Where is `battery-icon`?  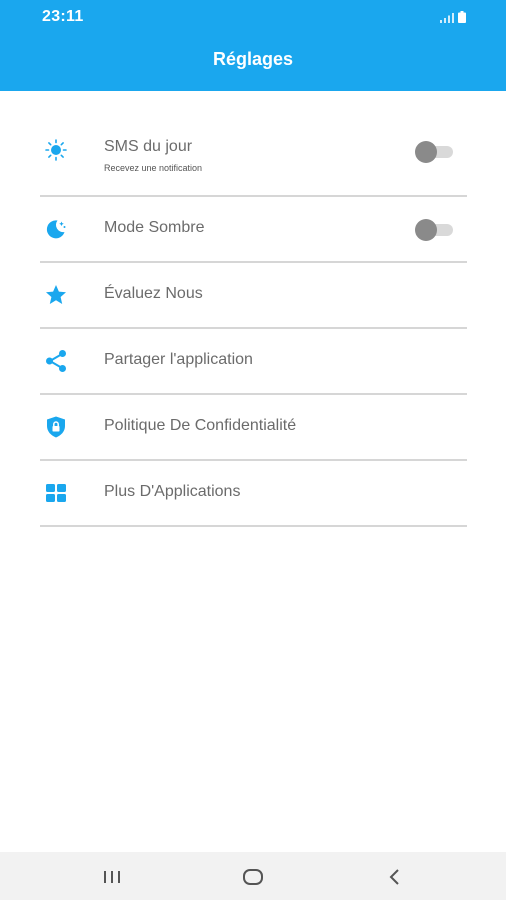 battery-icon is located at coordinates (462, 17).